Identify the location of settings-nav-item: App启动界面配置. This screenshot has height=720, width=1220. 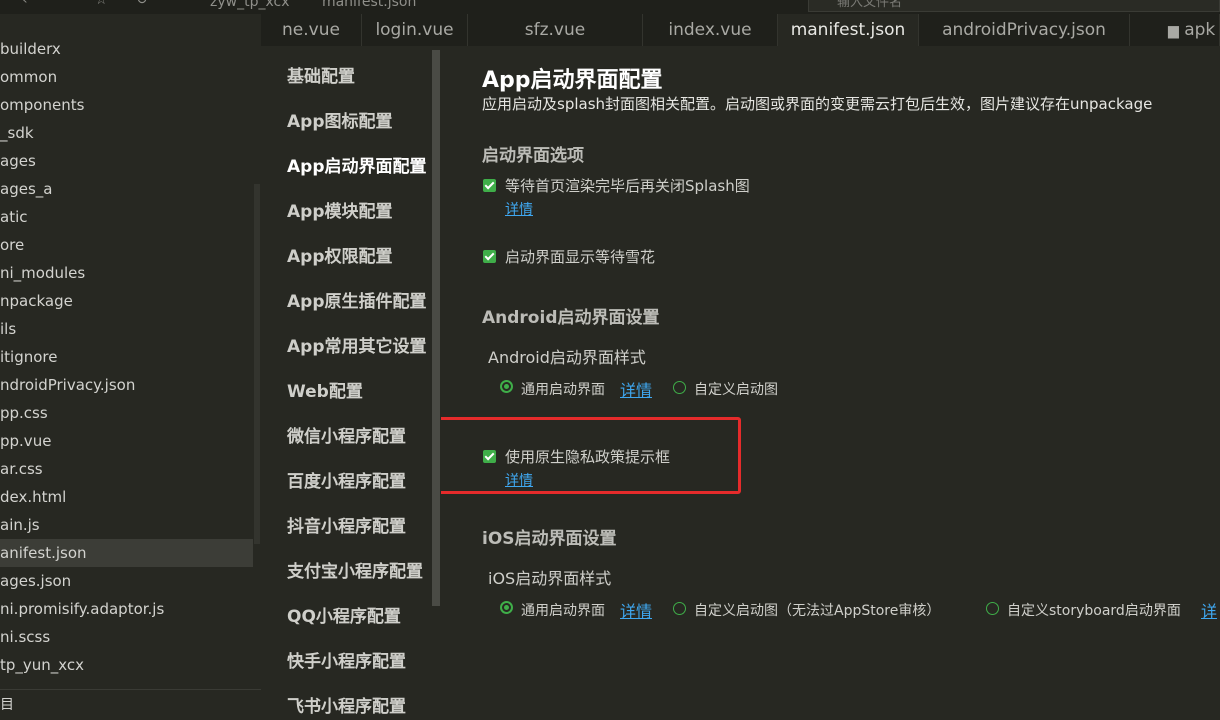
(357, 164).